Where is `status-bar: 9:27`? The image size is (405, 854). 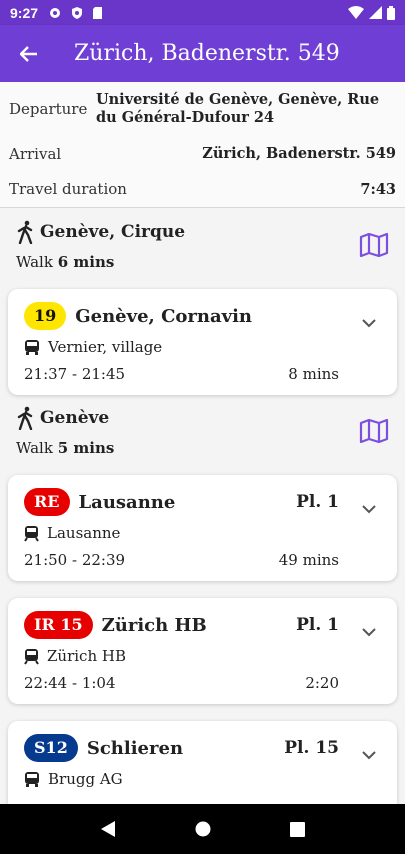 status-bar: 9:27 is located at coordinates (202, 12).